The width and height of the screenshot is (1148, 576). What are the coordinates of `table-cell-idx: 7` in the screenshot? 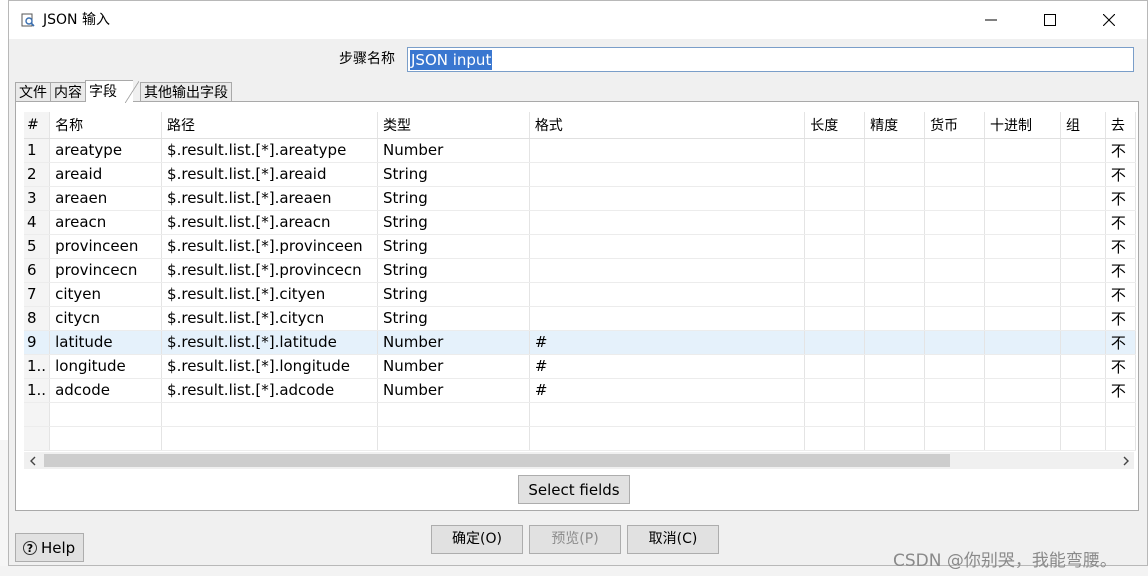 It's located at (37, 294).